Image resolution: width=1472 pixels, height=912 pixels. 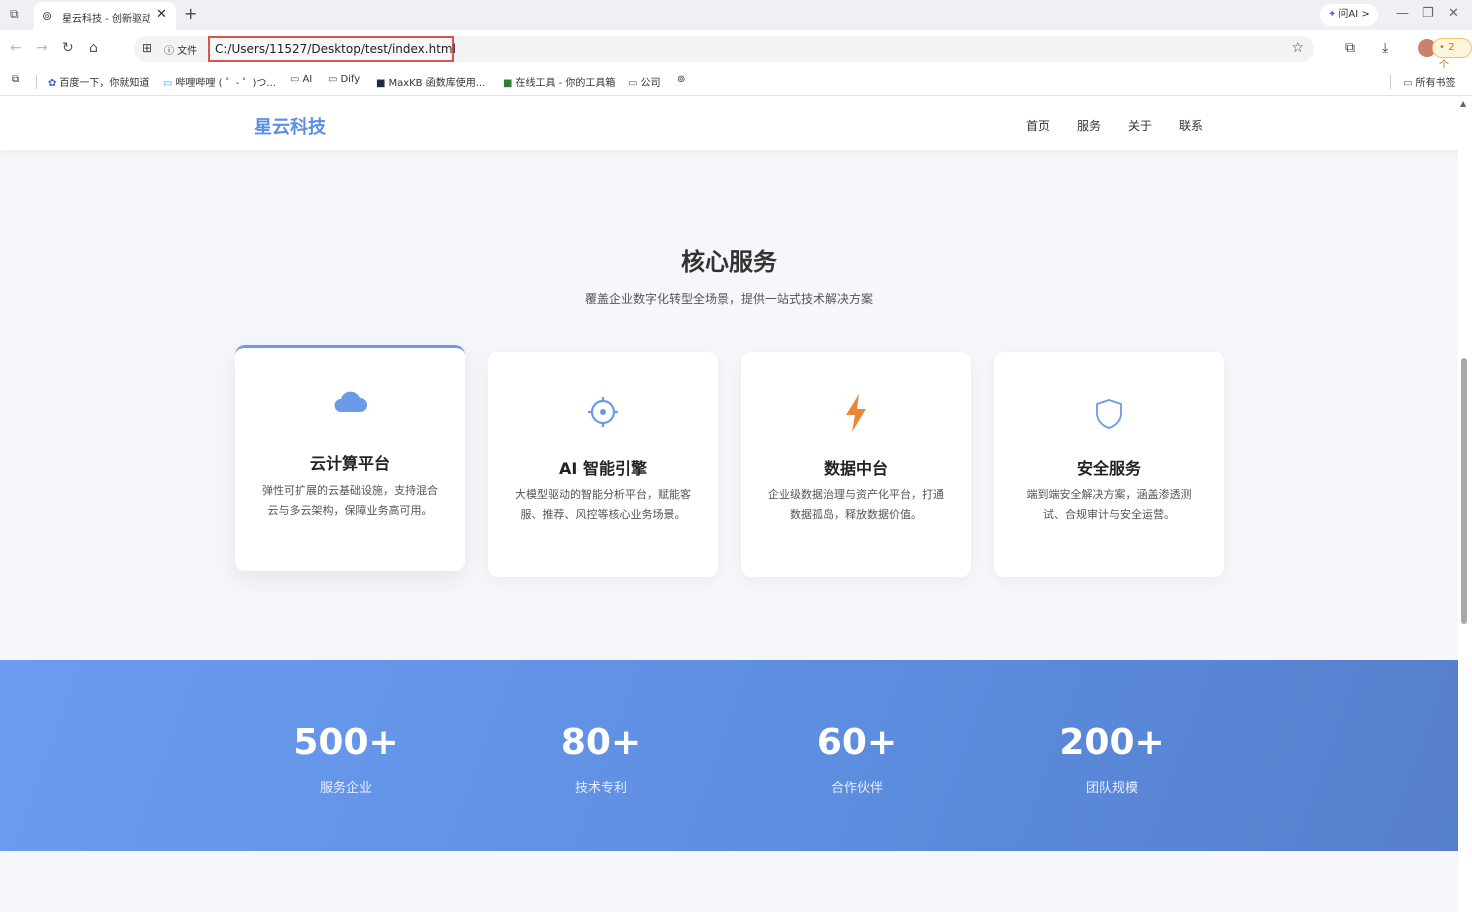 What do you see at coordinates (1453, 13) in the screenshot?
I see `close-window-icon: ✕` at bounding box center [1453, 13].